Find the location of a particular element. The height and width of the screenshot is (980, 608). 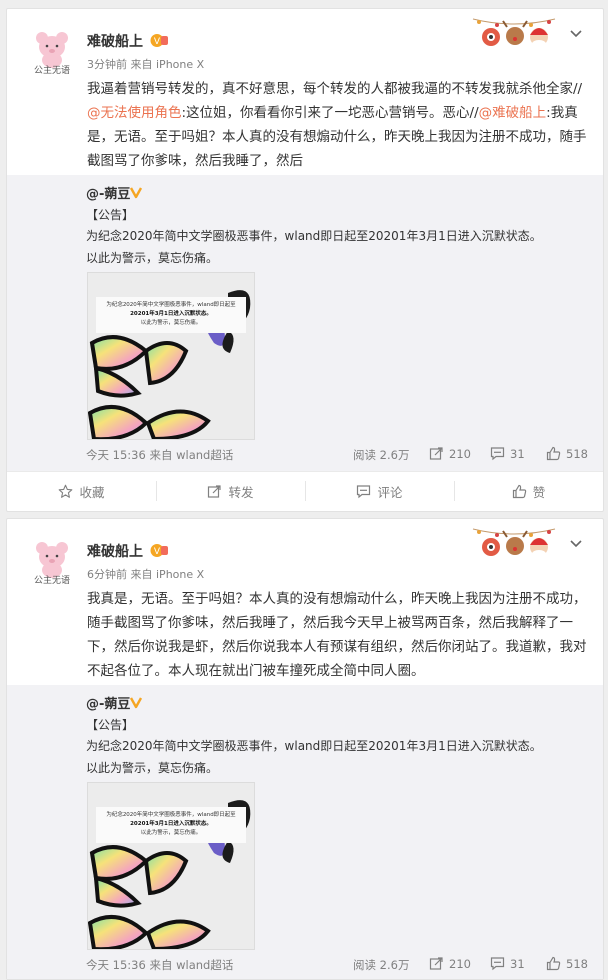

post-time: 3分钟前 is located at coordinates (107, 64).